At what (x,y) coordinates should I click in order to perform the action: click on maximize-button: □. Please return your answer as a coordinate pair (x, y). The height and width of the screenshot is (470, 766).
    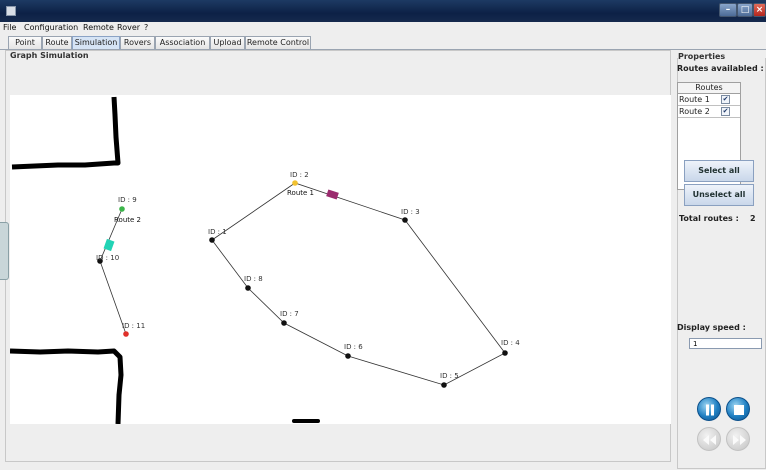
    Looking at the image, I should click on (745, 10).